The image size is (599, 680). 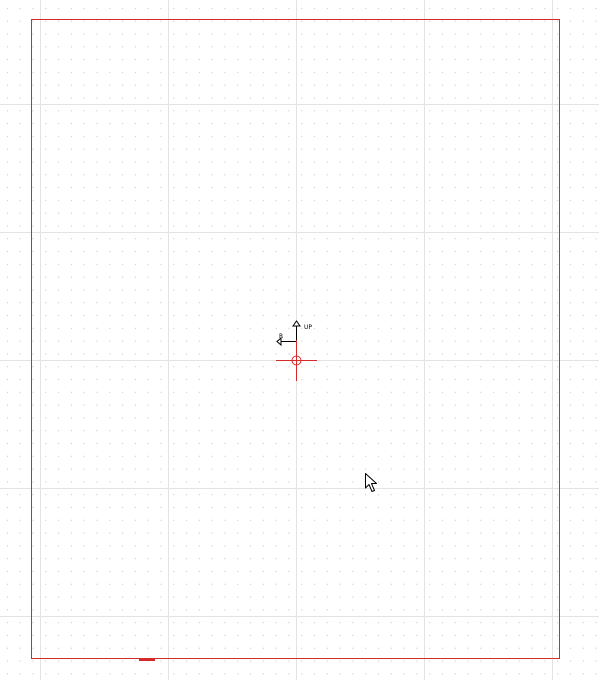 What do you see at coordinates (371, 482) in the screenshot?
I see `mouse-pointer-icon` at bounding box center [371, 482].